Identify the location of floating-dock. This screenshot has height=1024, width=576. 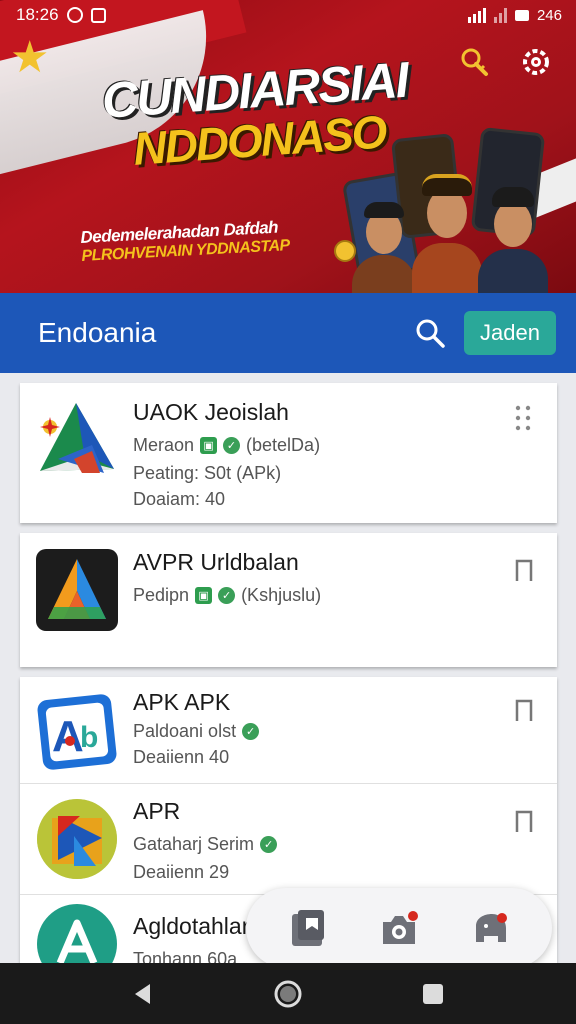
(399, 928).